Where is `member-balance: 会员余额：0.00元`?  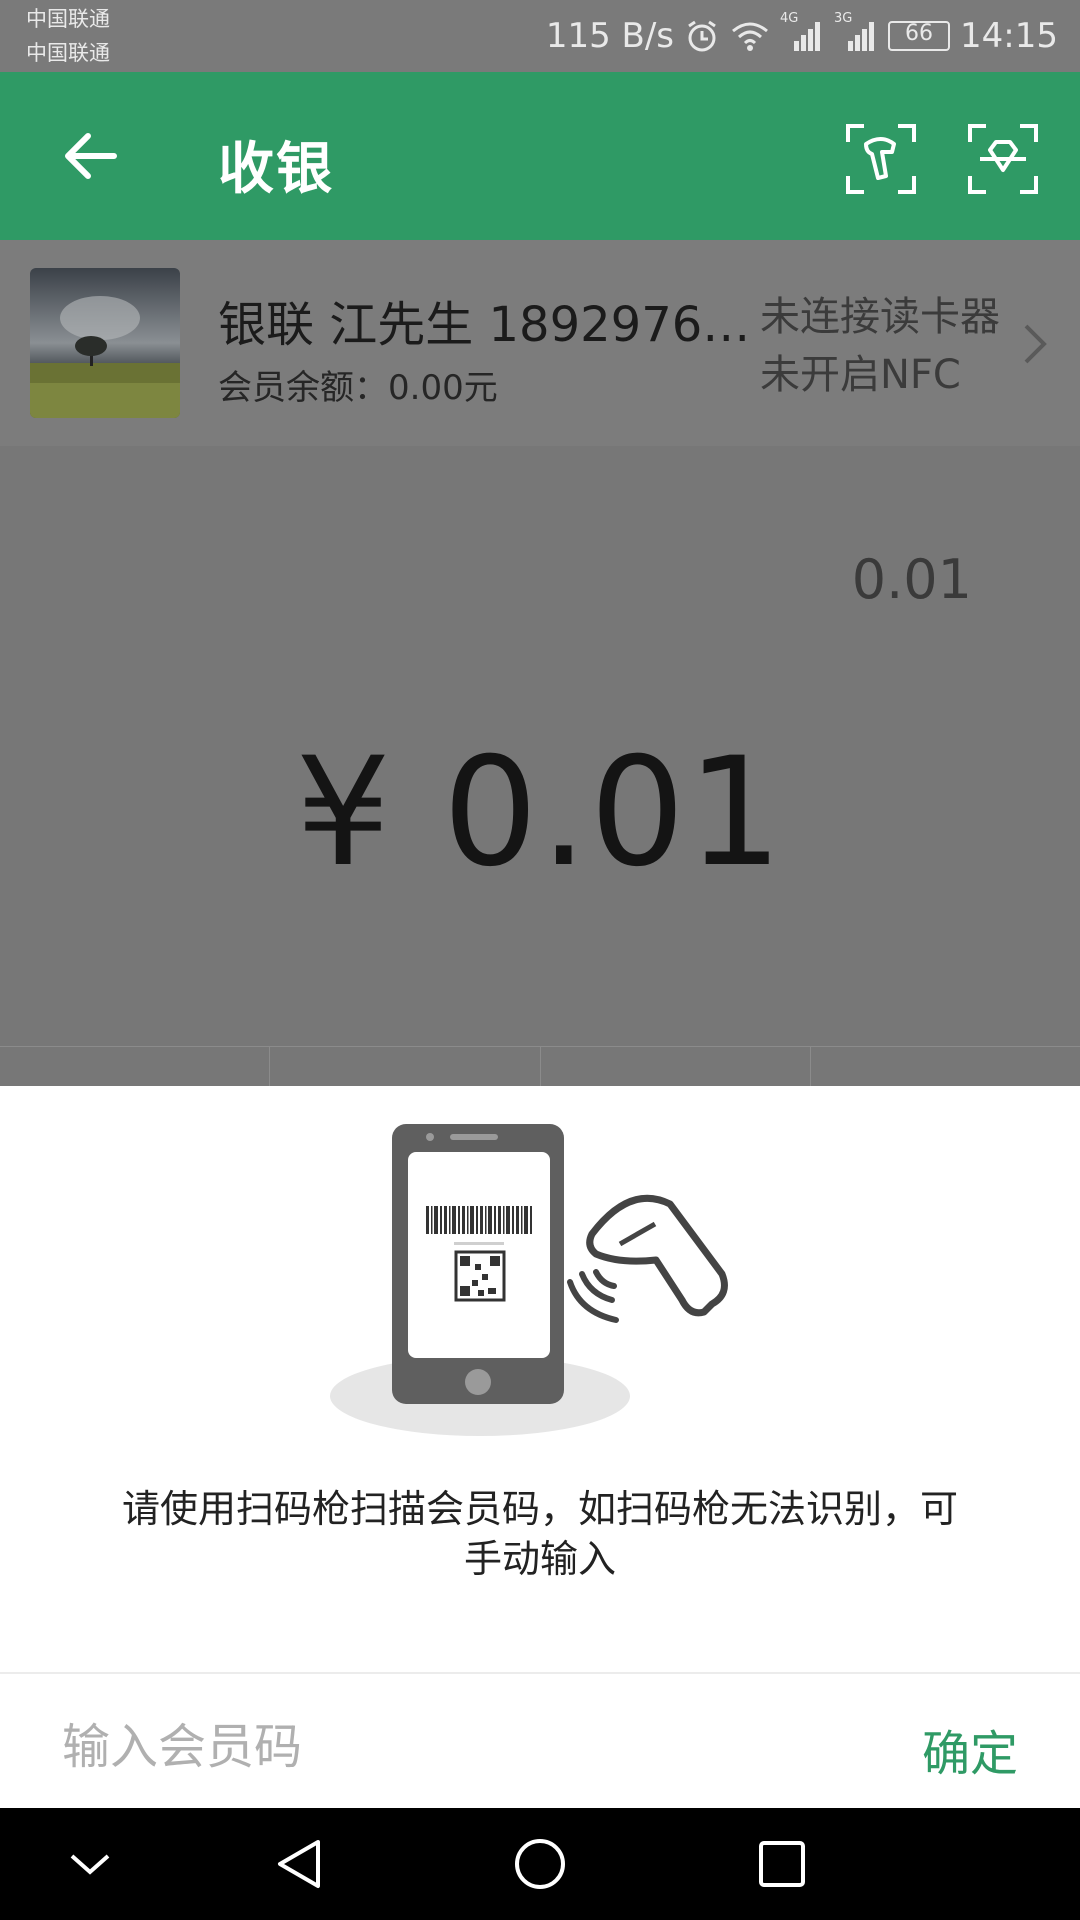
member-balance: 会员余额：0.00元 is located at coordinates (358, 388).